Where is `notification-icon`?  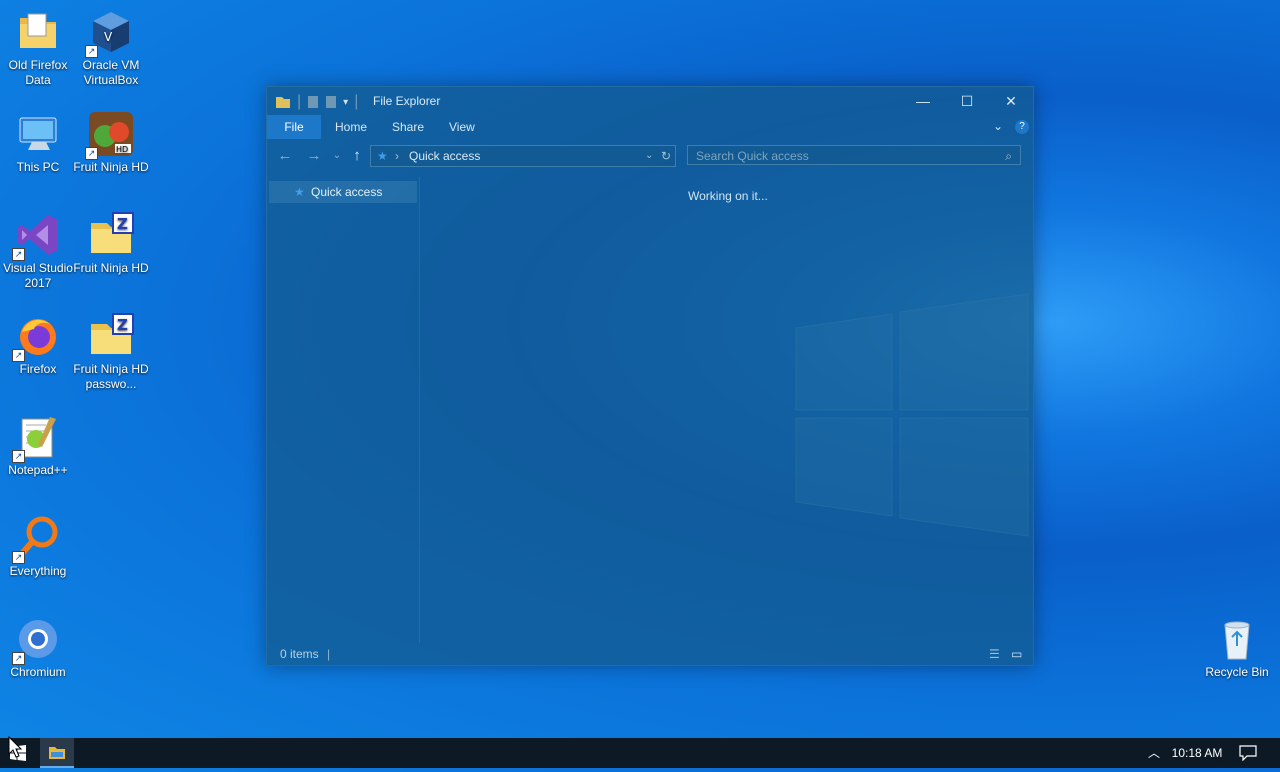 notification-icon is located at coordinates (1248, 753).